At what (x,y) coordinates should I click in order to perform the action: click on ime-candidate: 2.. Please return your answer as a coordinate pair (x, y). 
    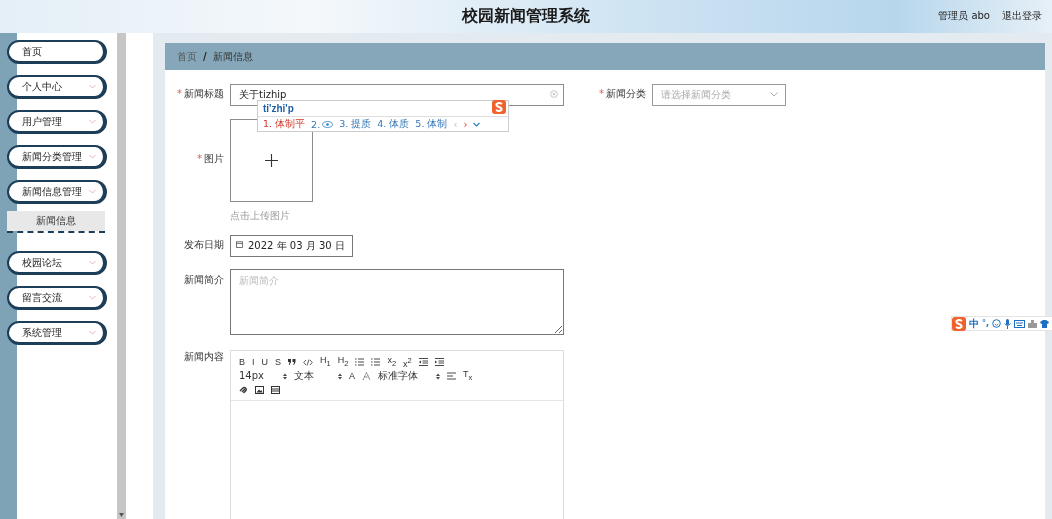
    Looking at the image, I should click on (322, 124).